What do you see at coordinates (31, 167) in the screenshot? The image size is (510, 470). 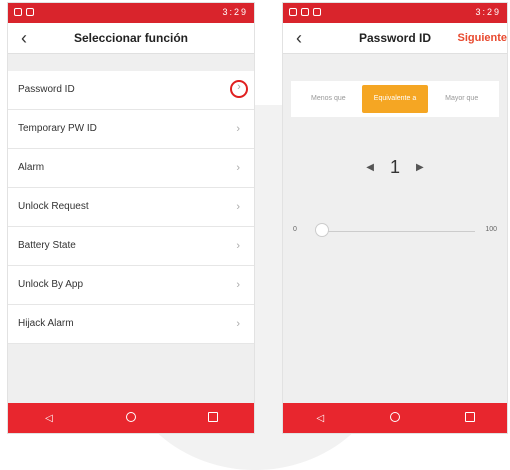 I see `list-item-label: Alarm` at bounding box center [31, 167].